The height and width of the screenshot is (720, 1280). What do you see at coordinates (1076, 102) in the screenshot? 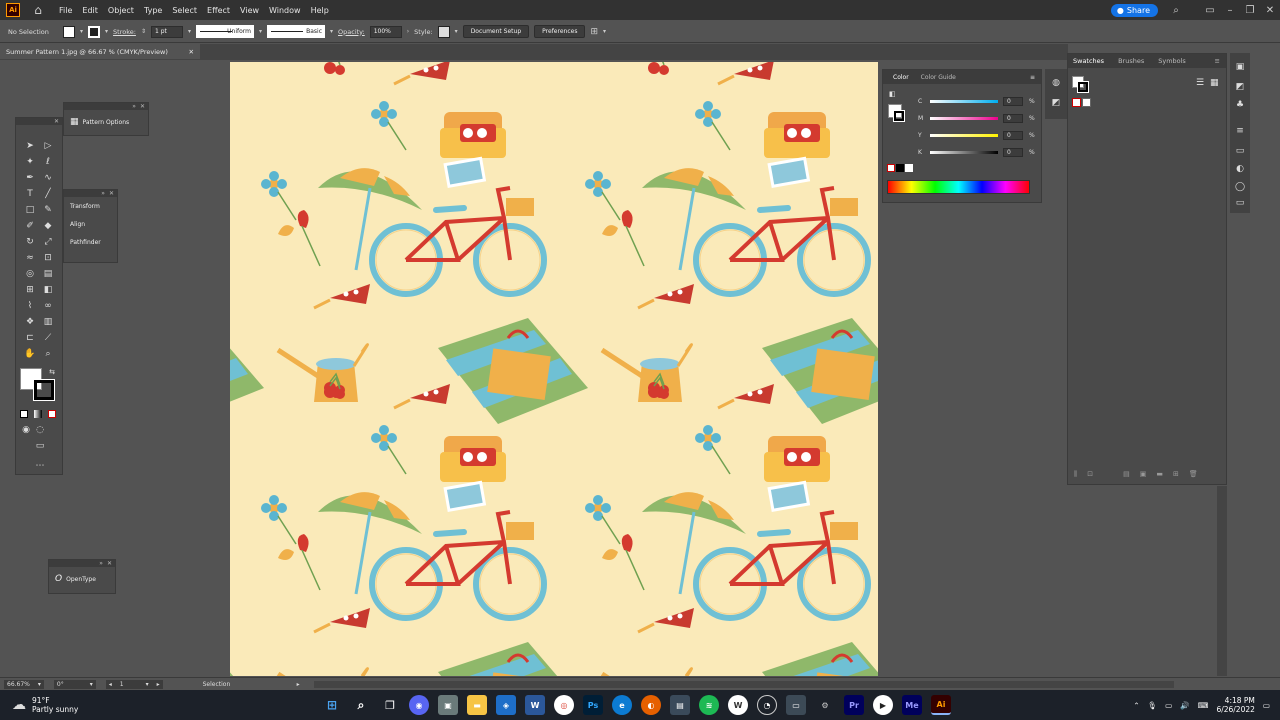
I see `swatch-none` at bounding box center [1076, 102].